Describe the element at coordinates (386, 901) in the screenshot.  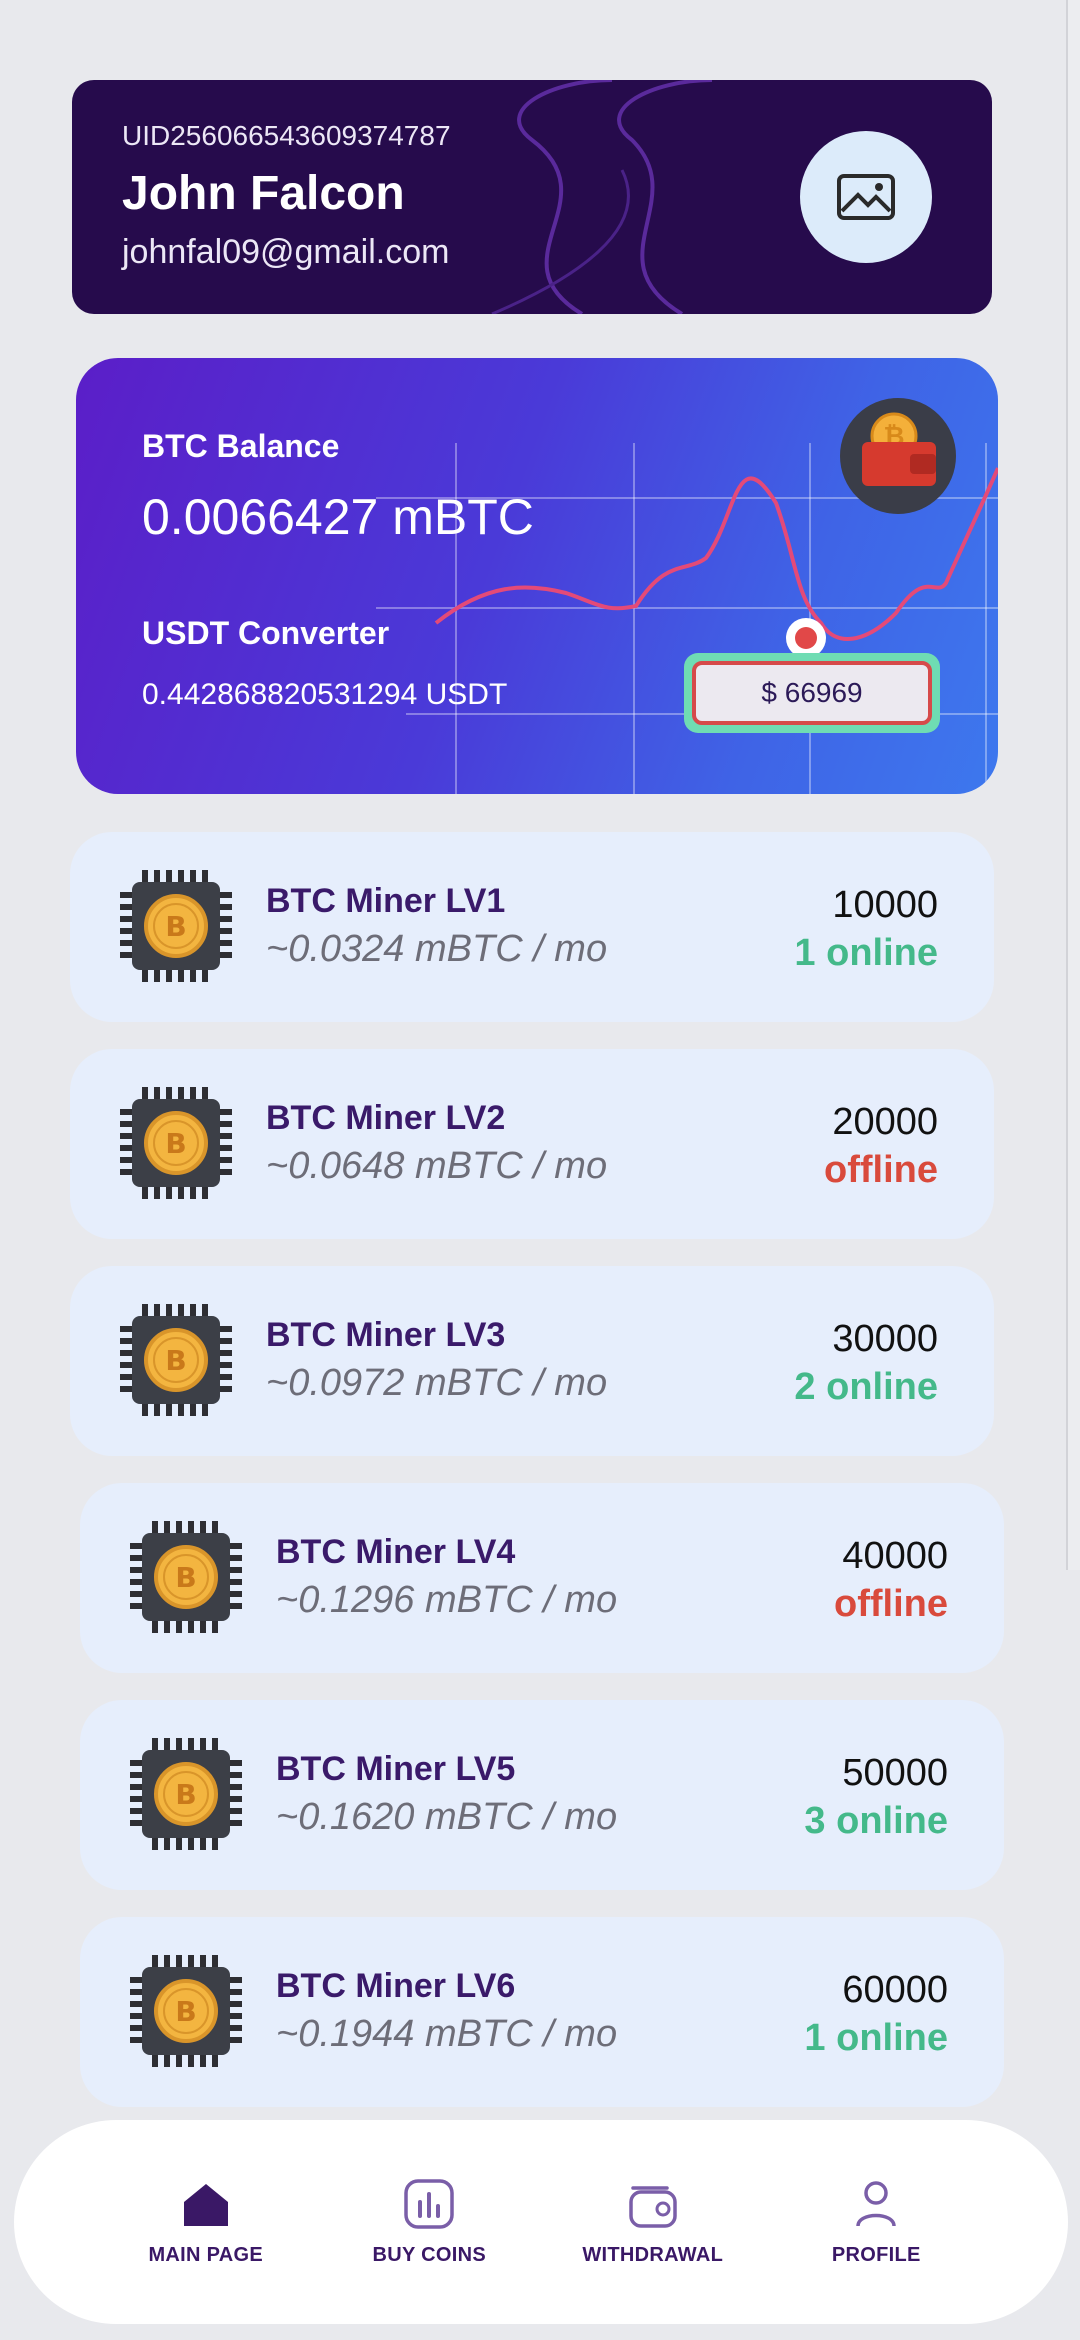
I see `miner-name: BTC Miner LV1` at that location.